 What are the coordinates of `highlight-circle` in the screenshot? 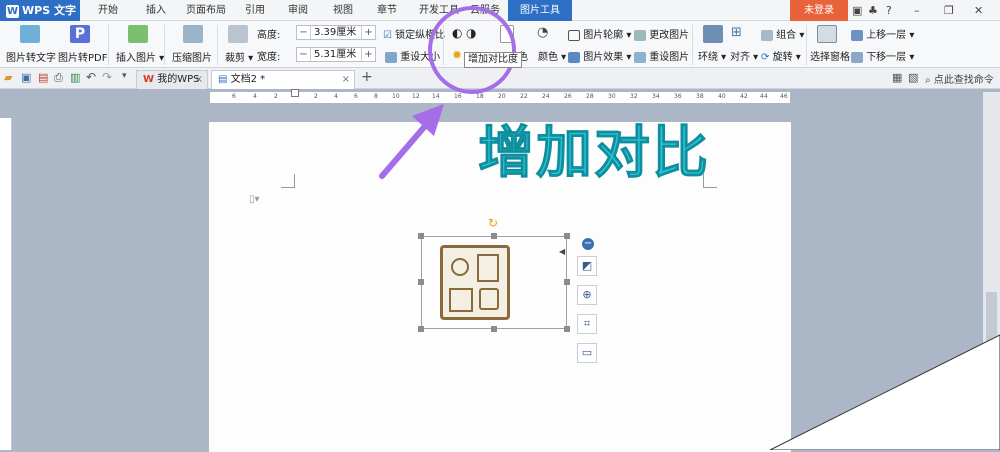 It's located at (472, 50).